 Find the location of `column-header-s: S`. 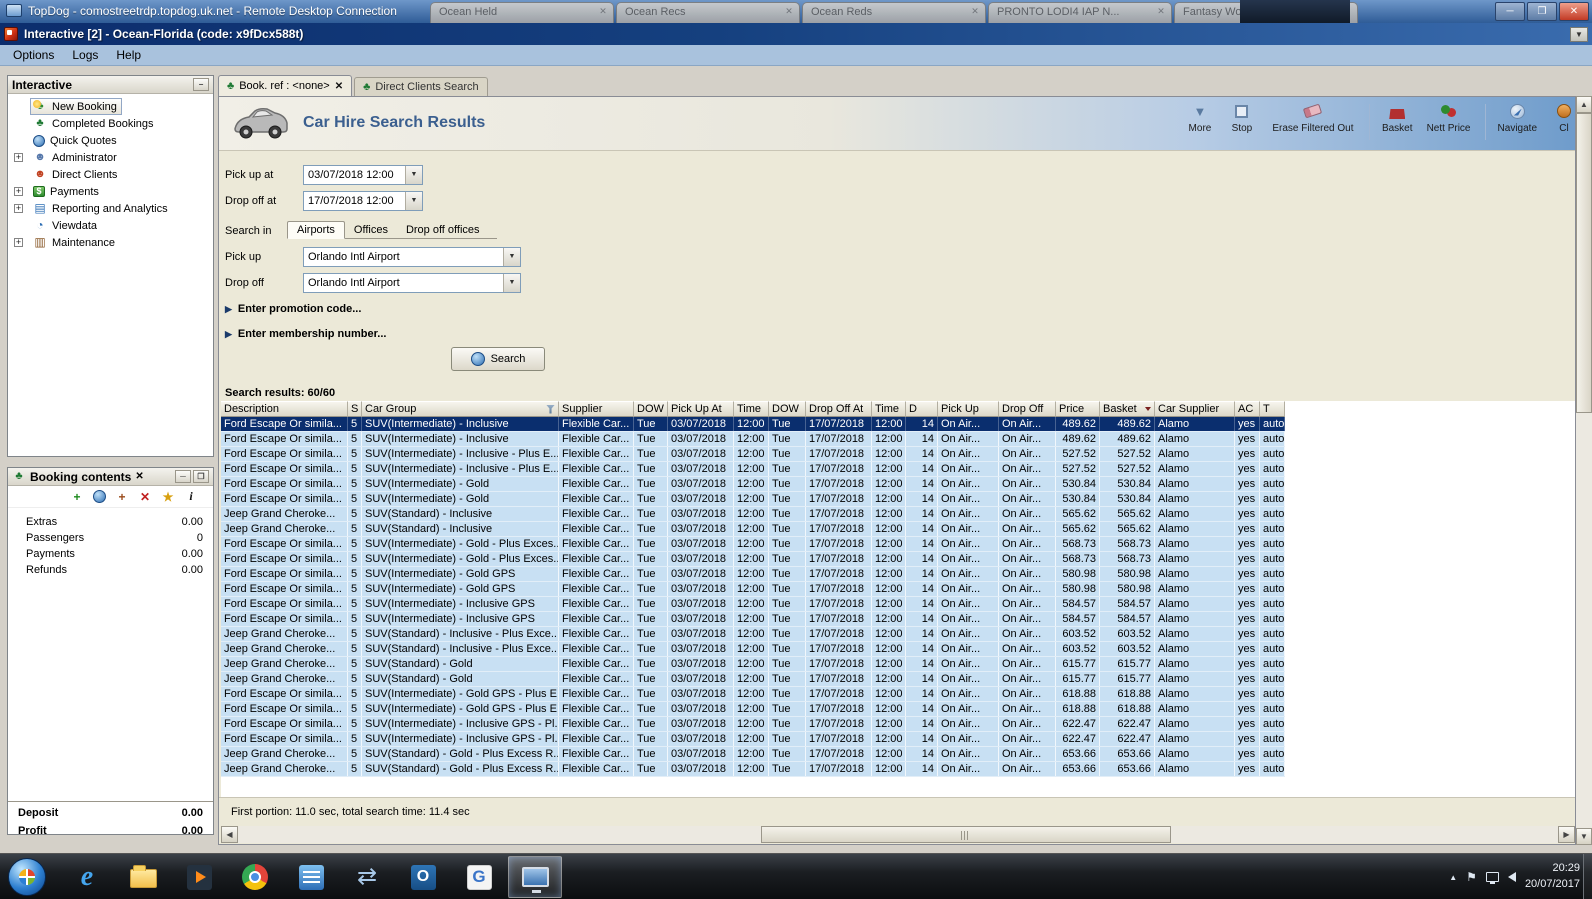

column-header-s: S is located at coordinates (355, 409).